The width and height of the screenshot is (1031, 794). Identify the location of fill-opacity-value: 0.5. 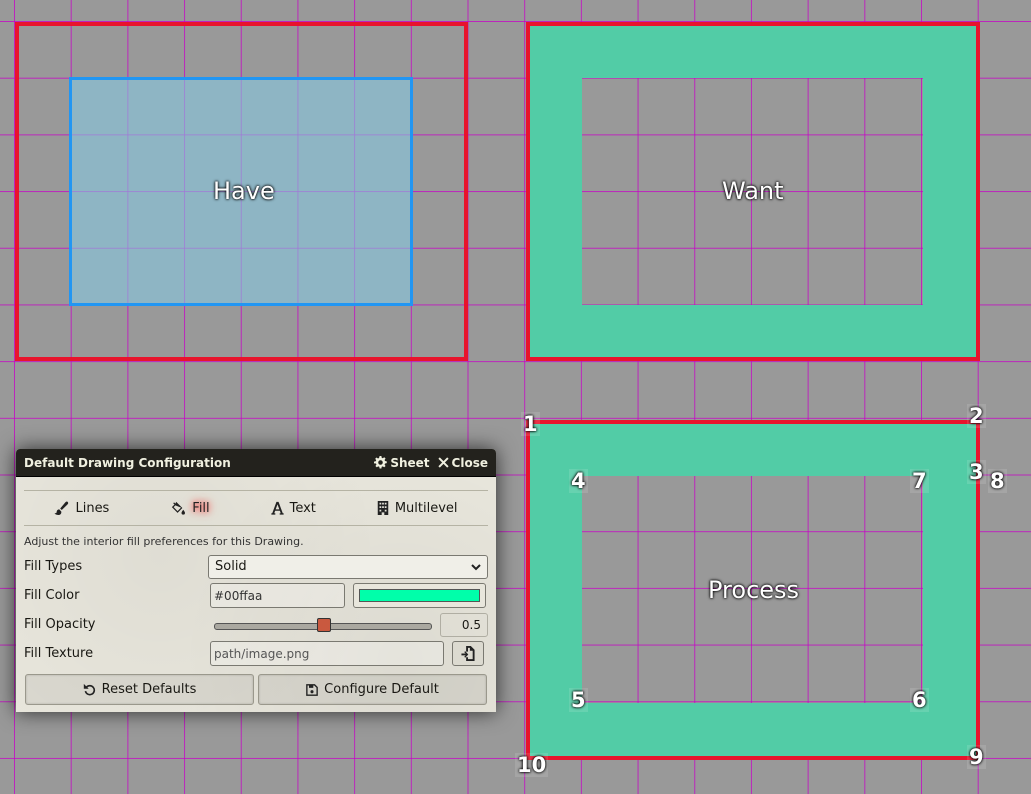
(464, 624).